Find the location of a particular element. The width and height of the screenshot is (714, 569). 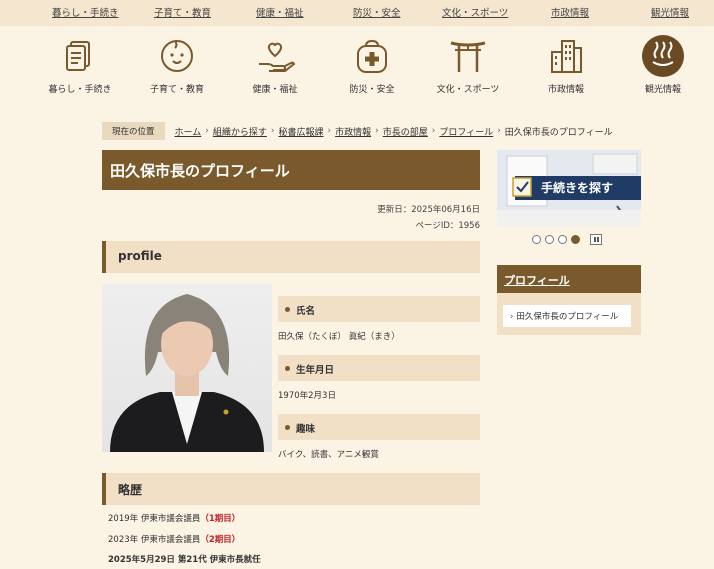

history-text: 2025年5月29日 第21代 伊東市長就任 is located at coordinates (184, 560).